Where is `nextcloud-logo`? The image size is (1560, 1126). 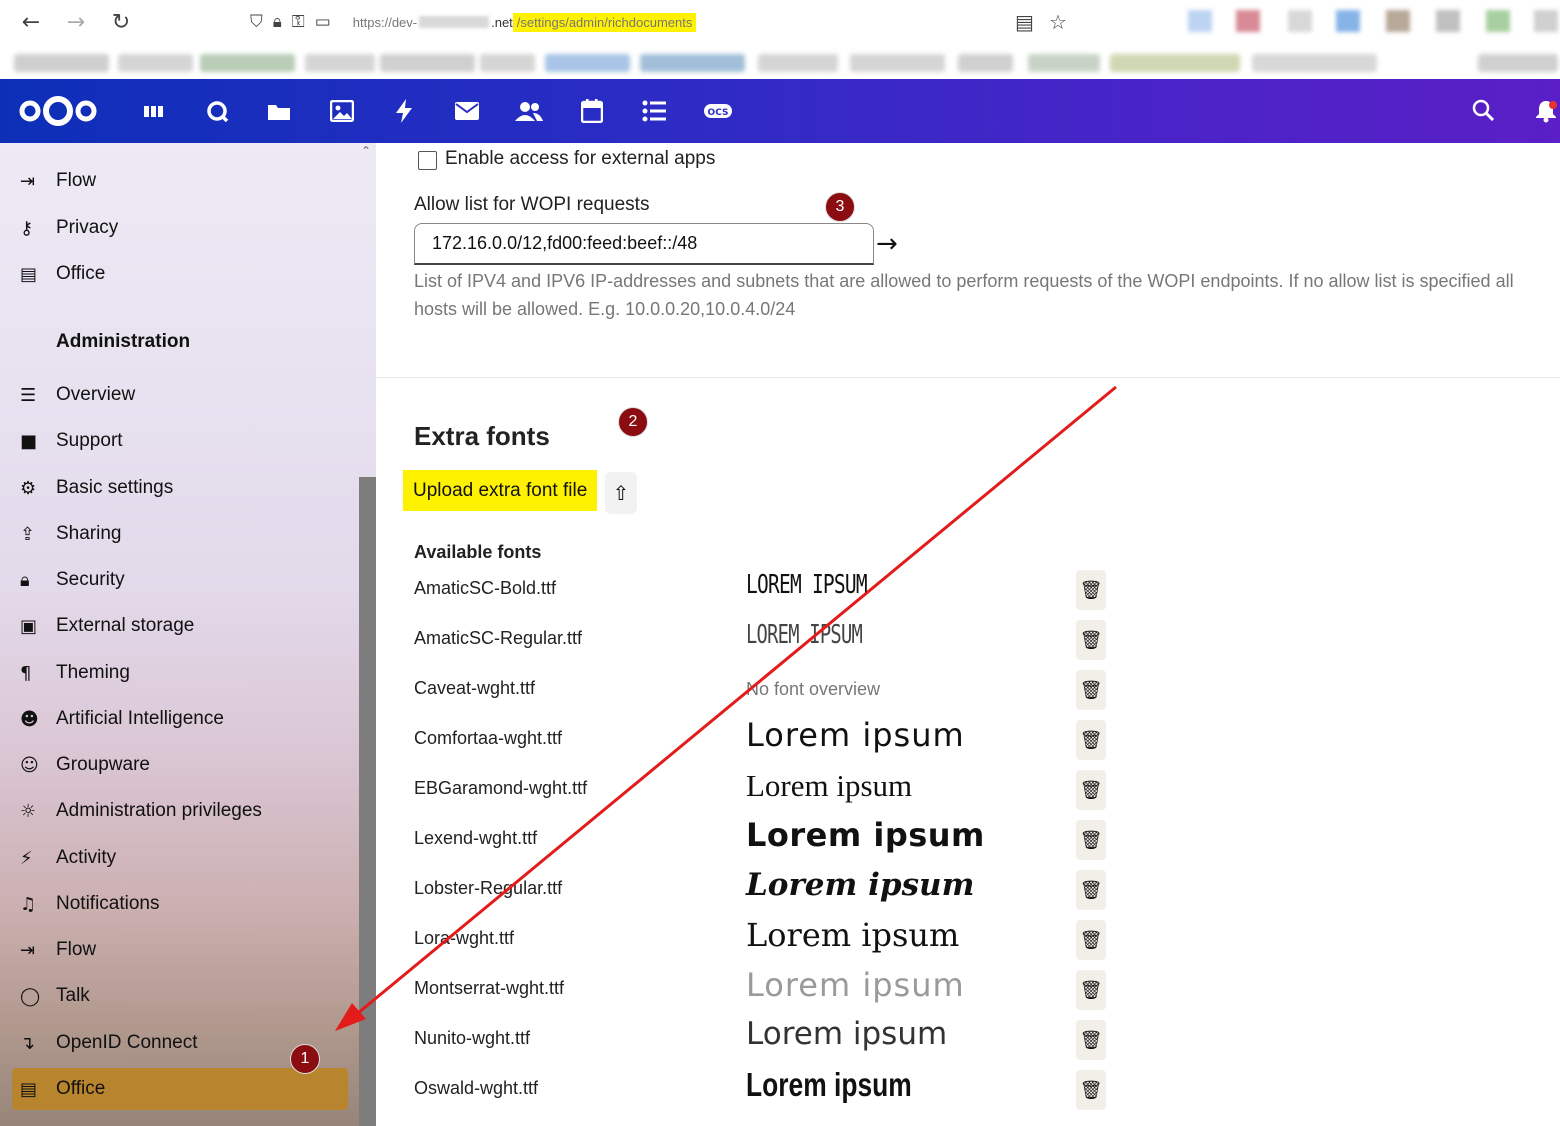
nextcloud-logo is located at coordinates (58, 111).